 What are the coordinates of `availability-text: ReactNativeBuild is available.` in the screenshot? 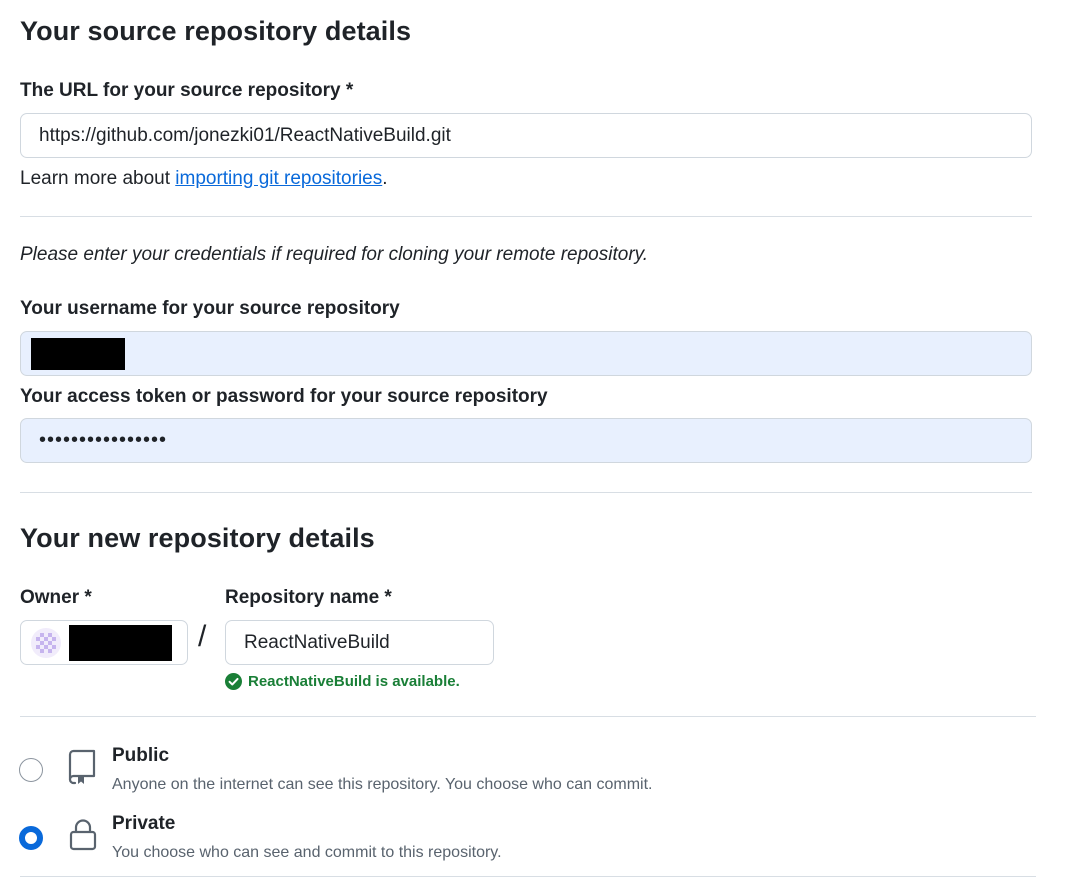 It's located at (354, 681).